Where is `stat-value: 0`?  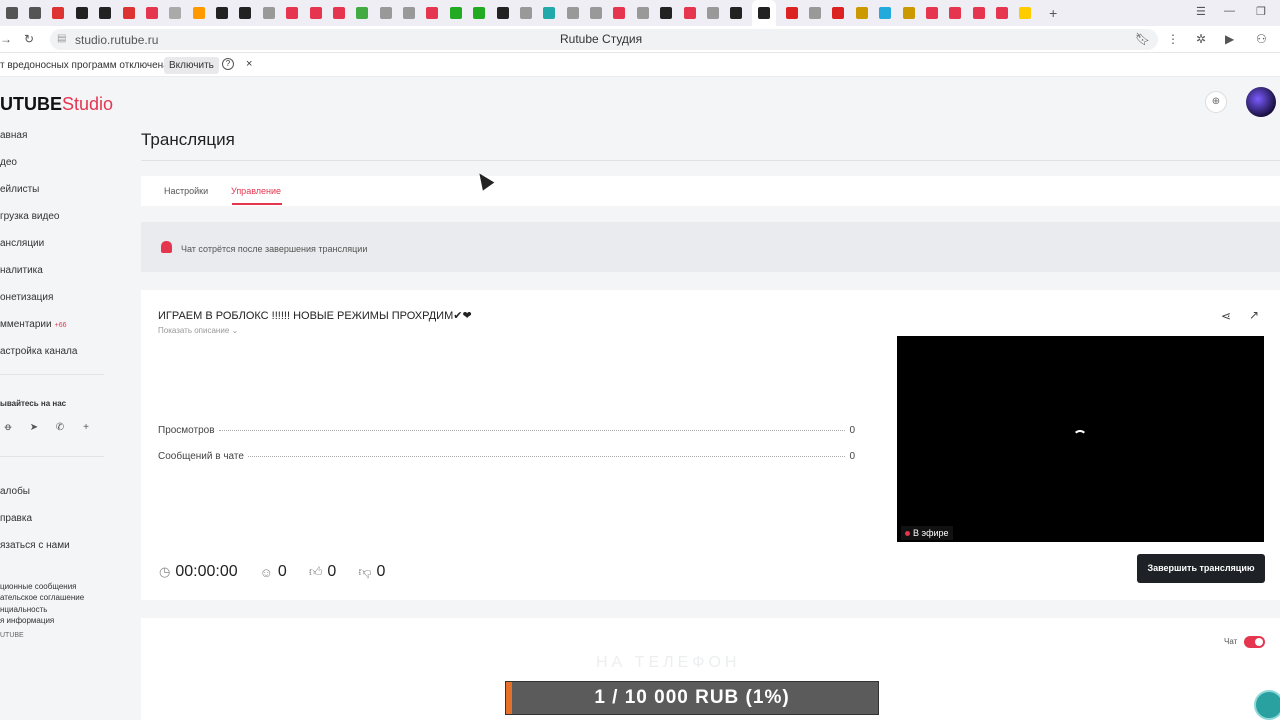 stat-value: 0 is located at coordinates (852, 456).